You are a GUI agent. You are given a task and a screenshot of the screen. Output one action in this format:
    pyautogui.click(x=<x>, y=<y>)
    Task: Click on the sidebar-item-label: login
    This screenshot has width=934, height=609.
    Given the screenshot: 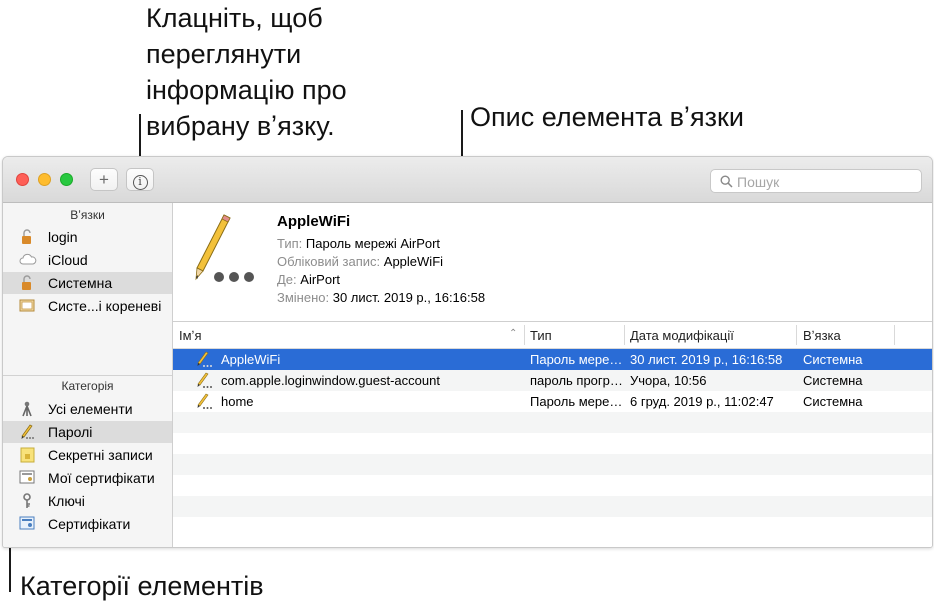 What is the action you would take?
    pyautogui.click(x=63, y=237)
    